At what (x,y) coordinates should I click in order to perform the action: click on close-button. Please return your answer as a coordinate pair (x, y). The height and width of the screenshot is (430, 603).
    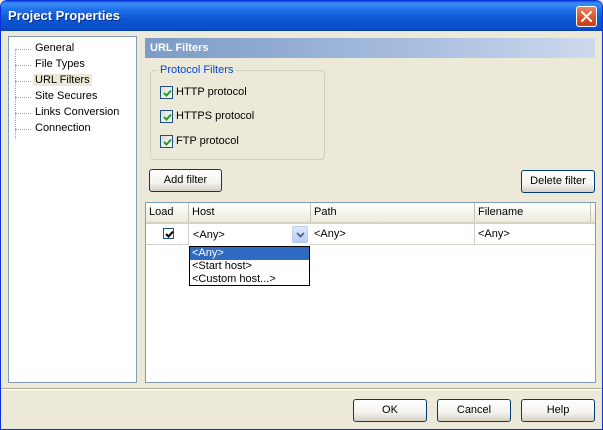
    Looking at the image, I should click on (586, 16).